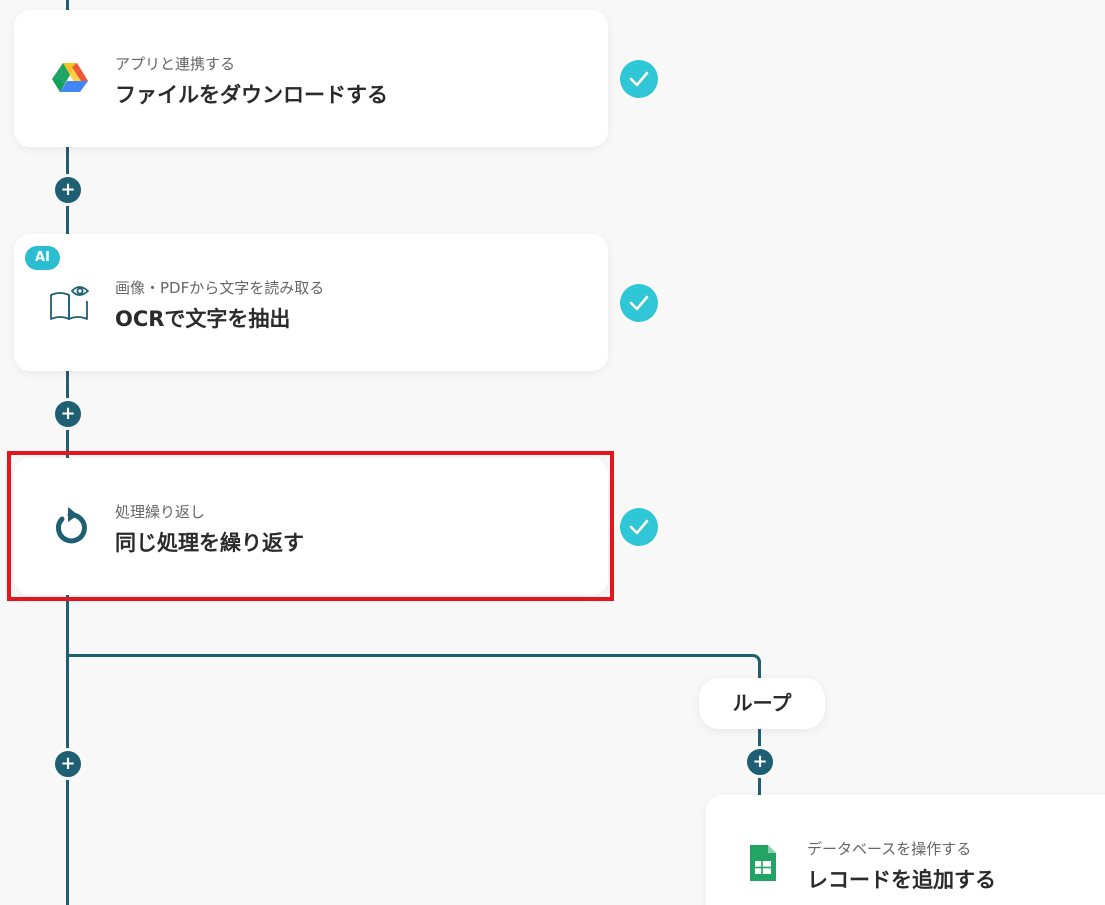 The height and width of the screenshot is (905, 1105). I want to click on step-subtitle: アプリと連携する, so click(175, 64).